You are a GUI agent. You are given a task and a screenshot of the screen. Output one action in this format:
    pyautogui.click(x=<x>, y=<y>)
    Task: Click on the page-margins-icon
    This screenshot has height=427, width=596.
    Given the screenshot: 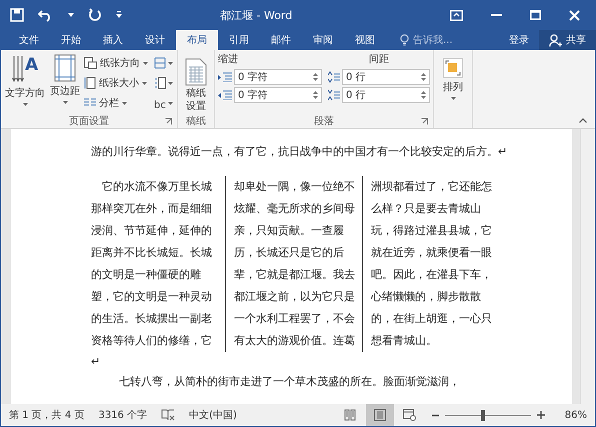 What is the action you would take?
    pyautogui.click(x=65, y=68)
    